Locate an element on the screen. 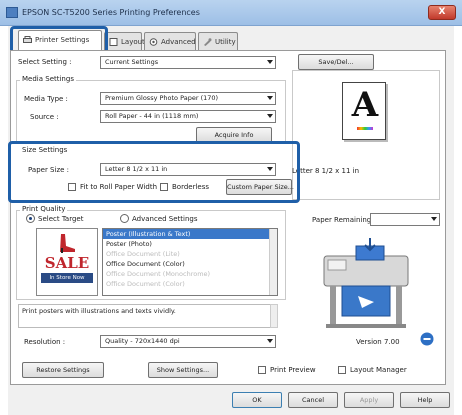 The height and width of the screenshot is (415, 462). print-quality-title: Print Quality is located at coordinates (44, 209).